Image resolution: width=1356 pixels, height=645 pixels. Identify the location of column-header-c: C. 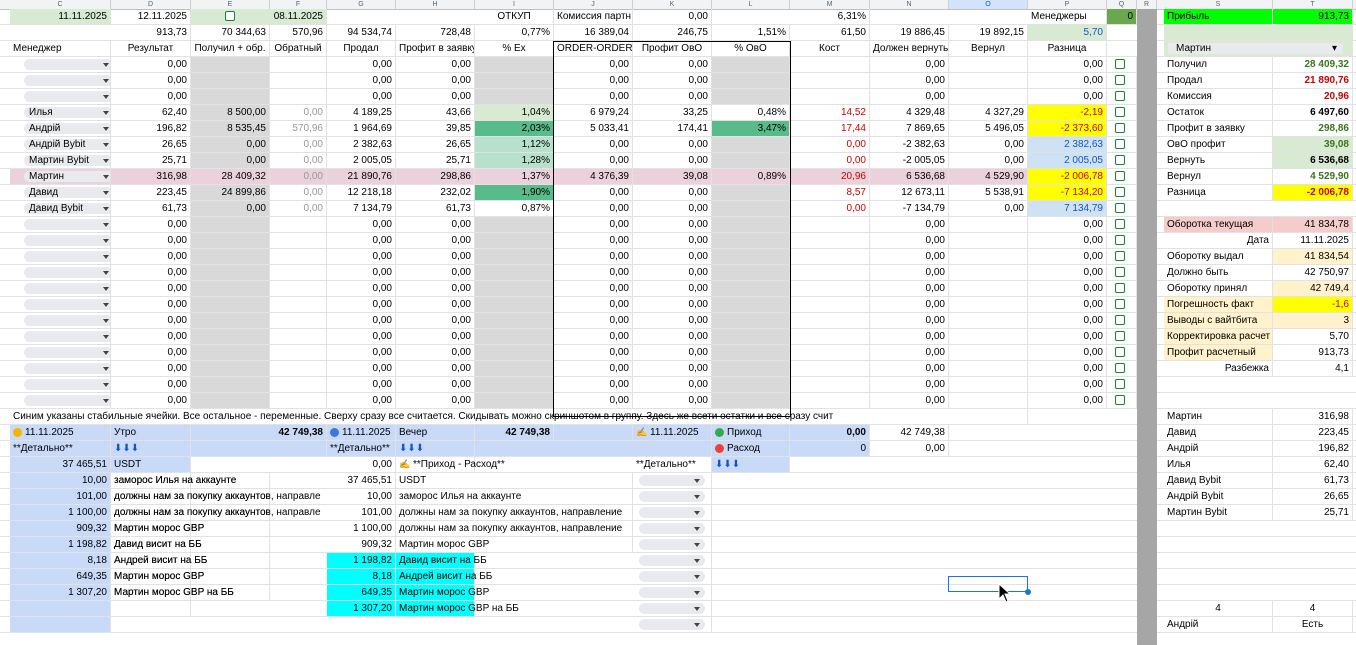
(60, 4).